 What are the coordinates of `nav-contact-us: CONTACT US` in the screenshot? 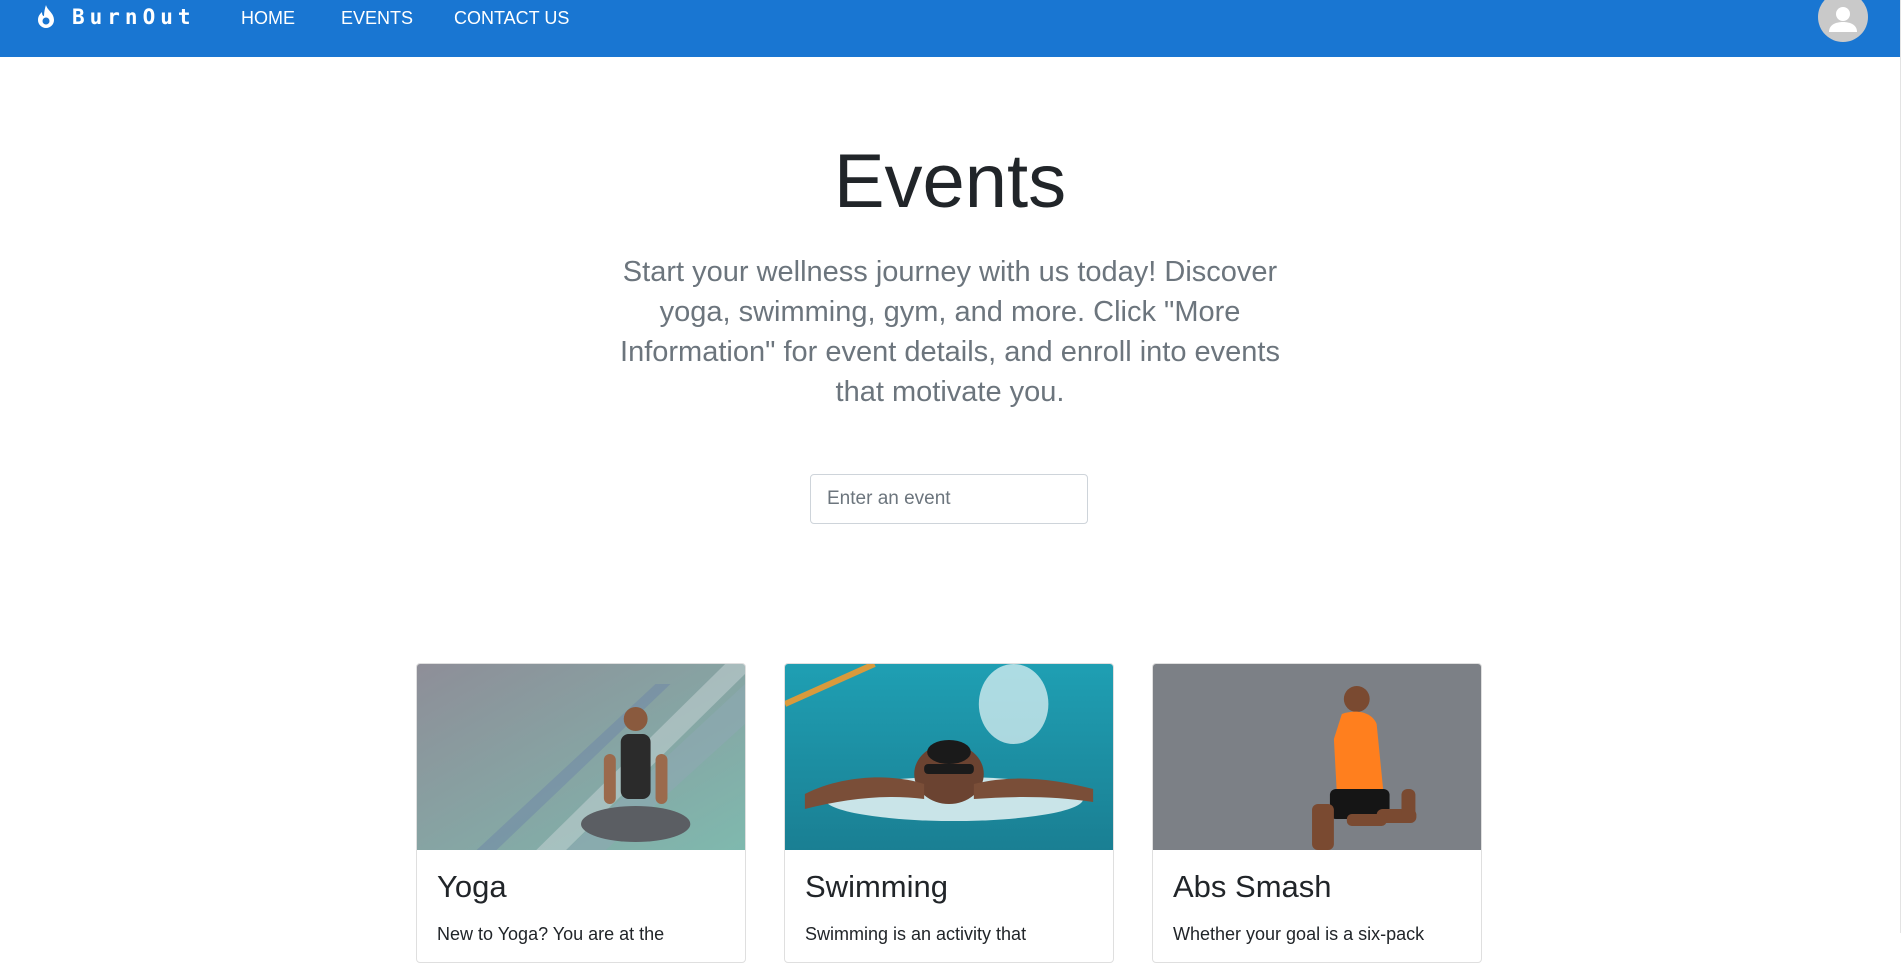 It's located at (511, 18).